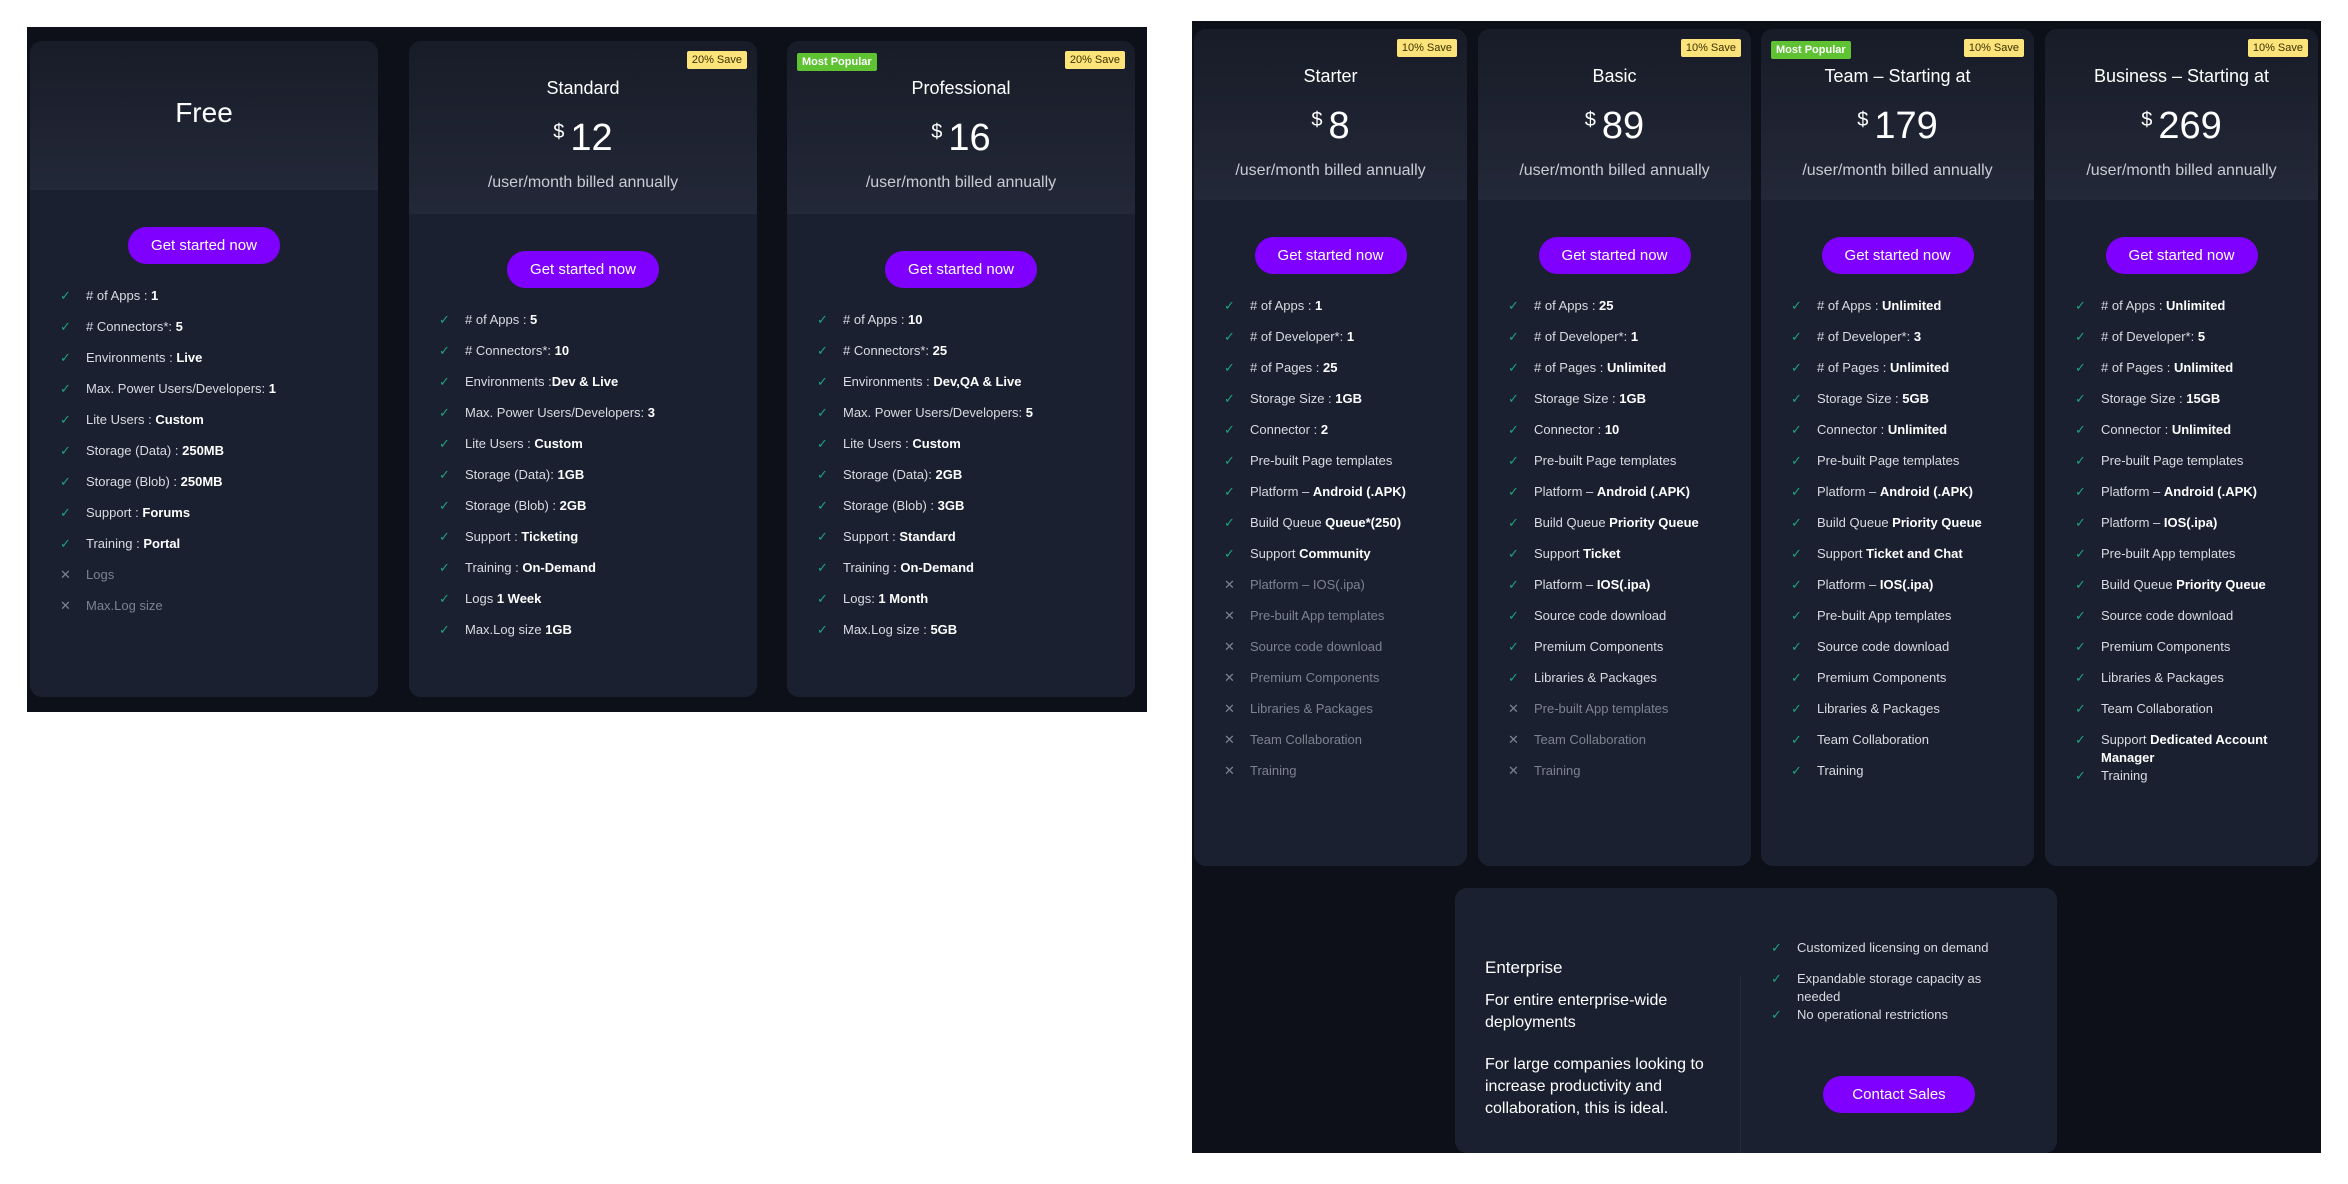 The image size is (2348, 1184). I want to click on feature-label: Pre-built App templates, so click(2168, 553).